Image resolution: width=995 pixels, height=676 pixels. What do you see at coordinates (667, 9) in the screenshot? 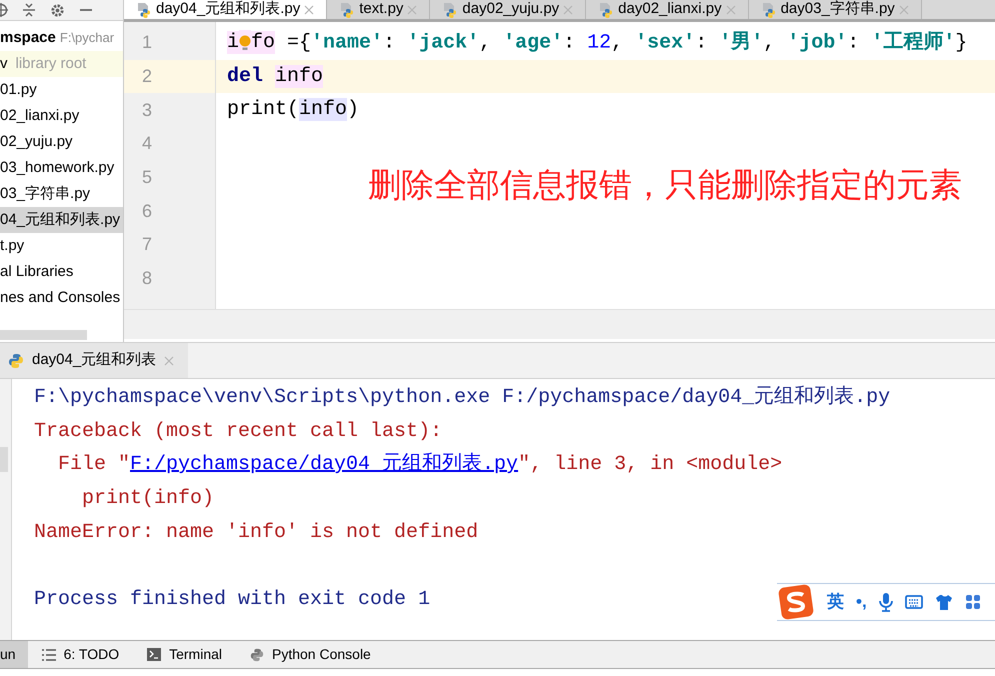
I see `editor-tab: day02_lianxi.py` at bounding box center [667, 9].